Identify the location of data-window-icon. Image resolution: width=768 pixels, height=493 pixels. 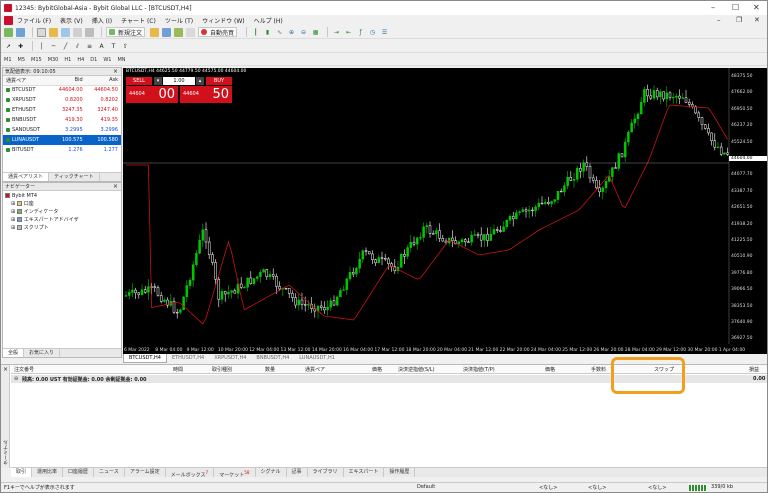
(53, 32).